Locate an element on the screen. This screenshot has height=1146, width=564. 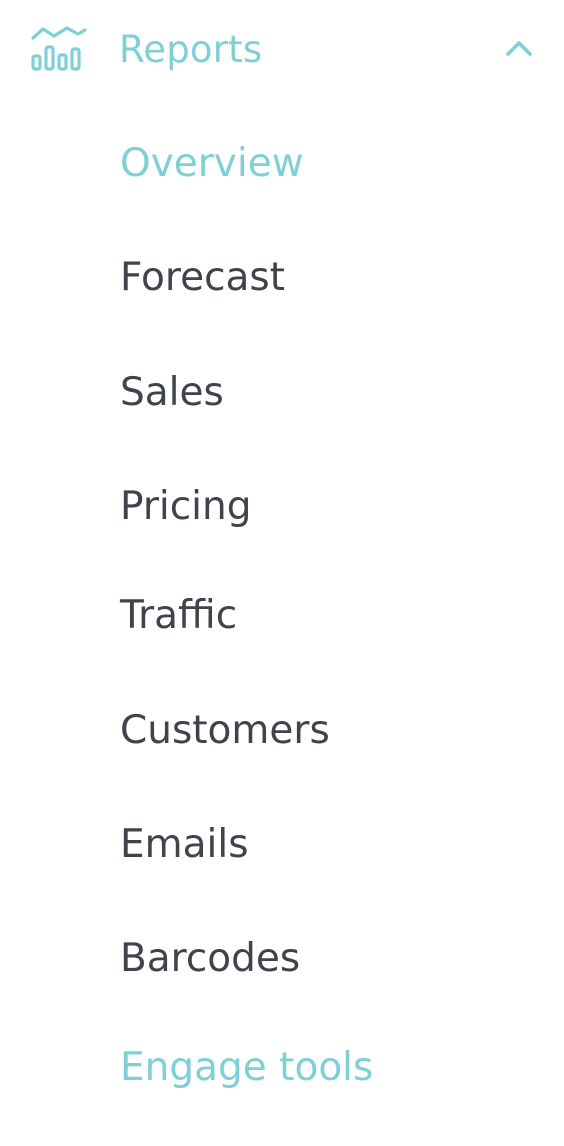
menu-item-sales: Sales is located at coordinates (172, 393).